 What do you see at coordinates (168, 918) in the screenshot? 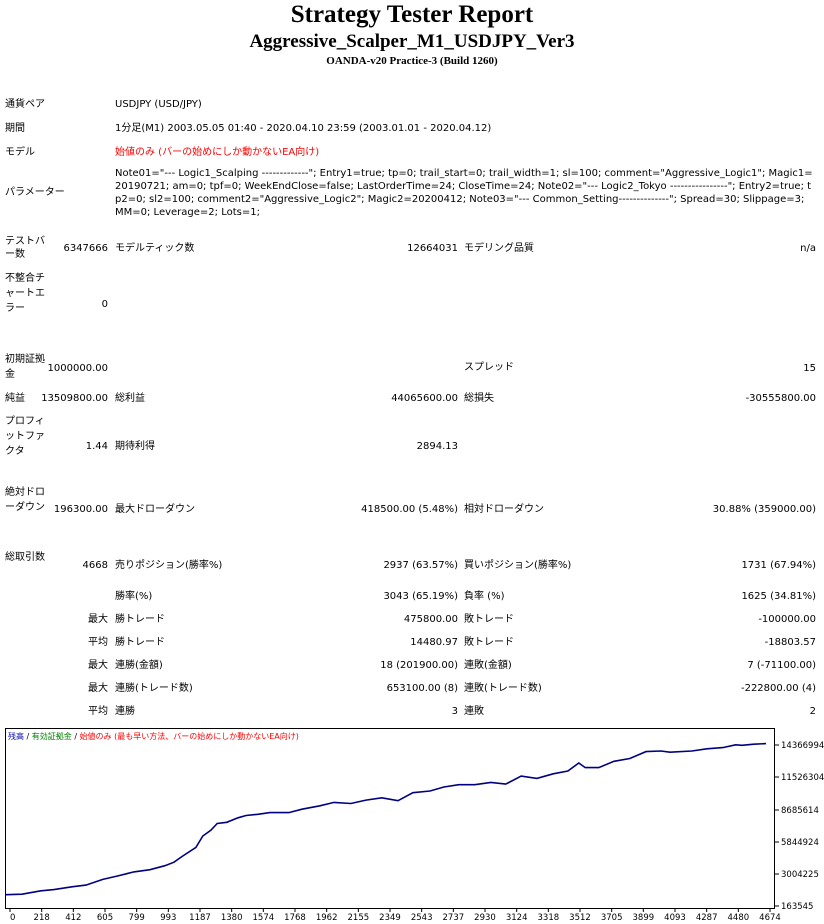
I see `x-tick-label: 993` at bounding box center [168, 918].